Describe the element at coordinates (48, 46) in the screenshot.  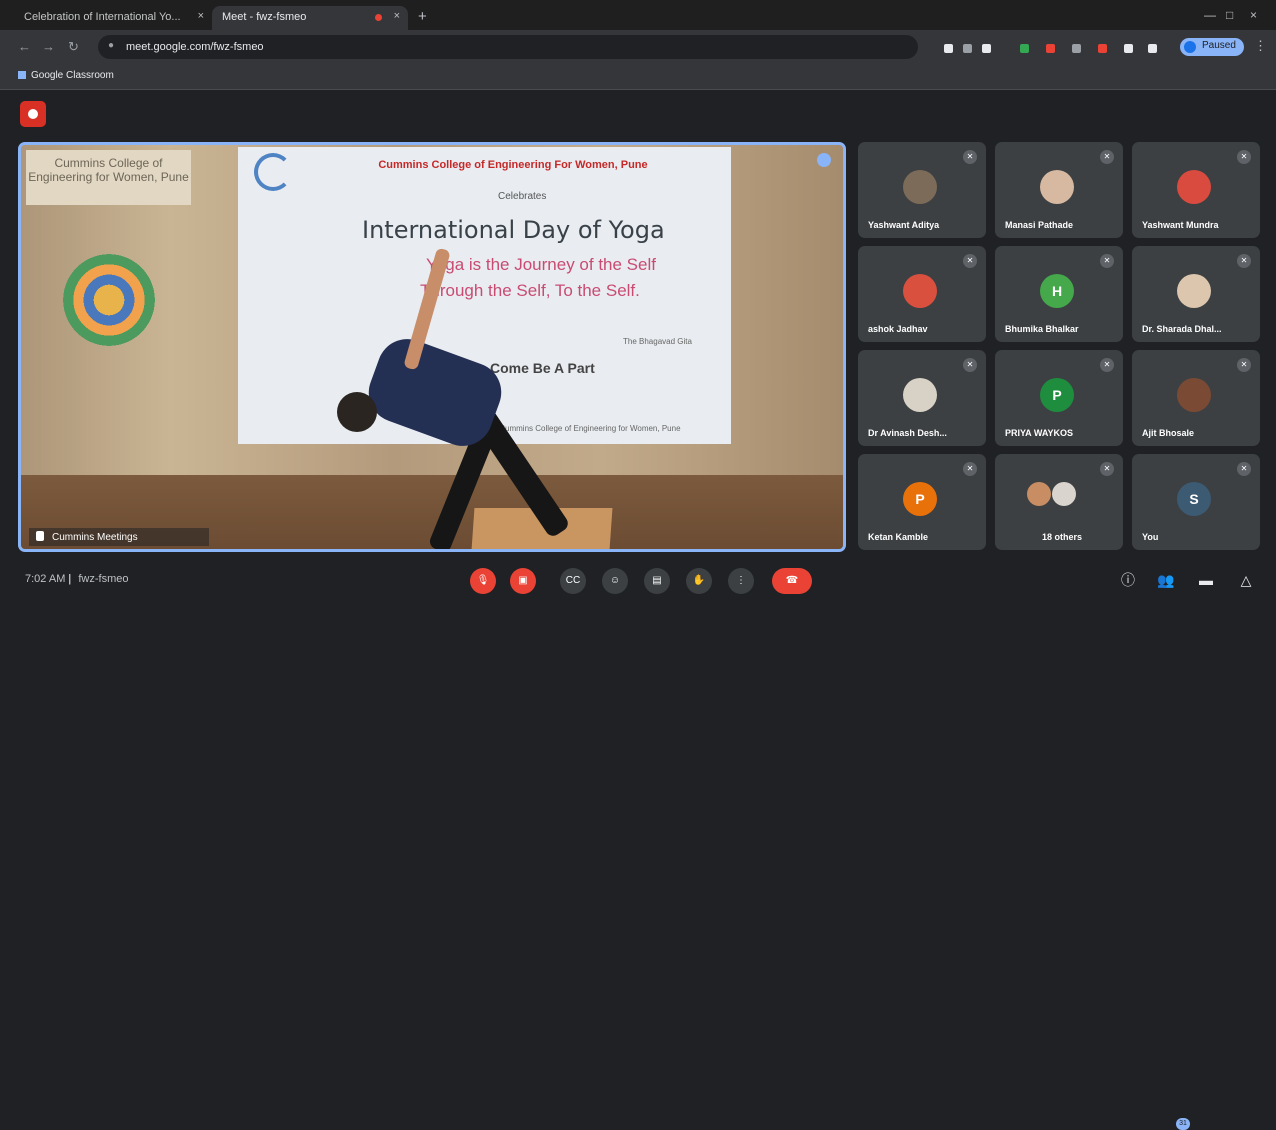
I see `forward-icon: →` at that location.